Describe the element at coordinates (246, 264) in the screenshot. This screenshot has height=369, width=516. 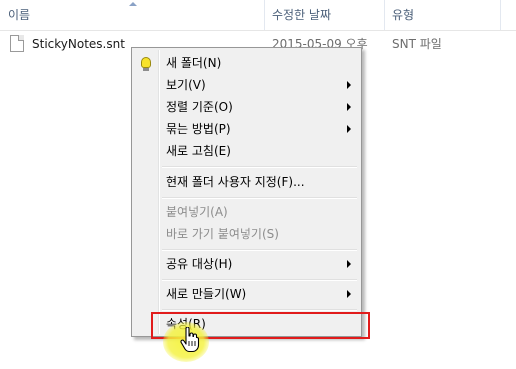
I see `menu-item-share-with: 공유 대상(H)` at that location.